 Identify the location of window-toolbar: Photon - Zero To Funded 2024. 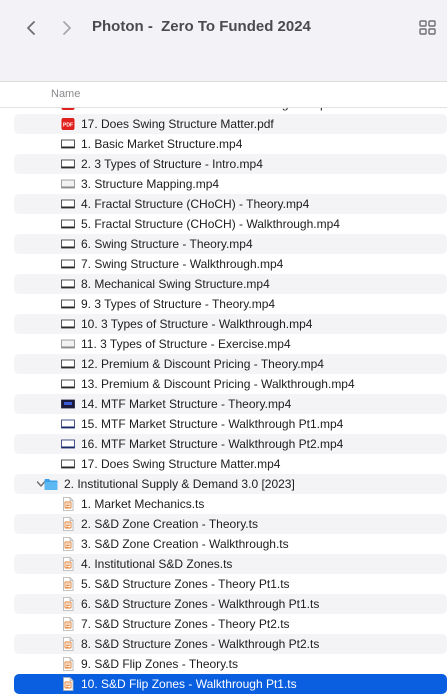
(223, 41).